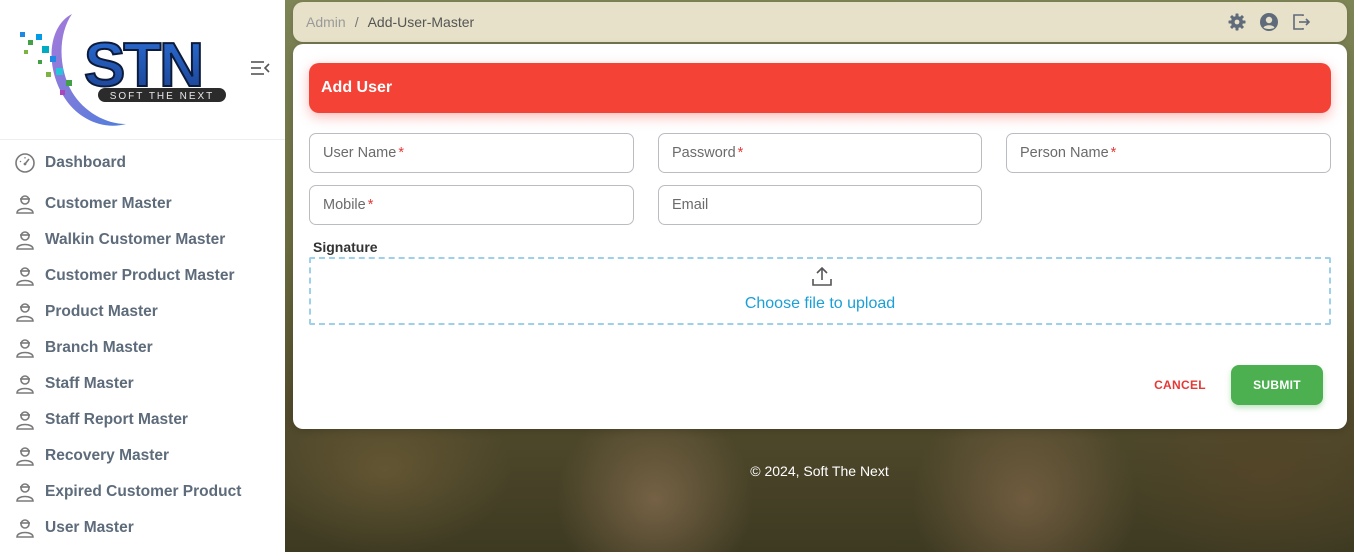  I want to click on breadcrumb: Admin / Add-User-Master, so click(390, 22).